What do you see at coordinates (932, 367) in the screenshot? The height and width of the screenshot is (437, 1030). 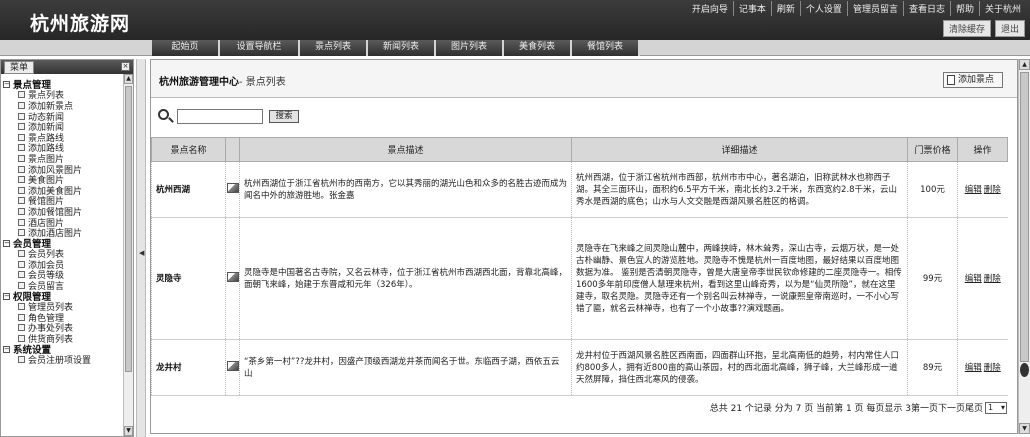 I see `row-price: 89元` at bounding box center [932, 367].